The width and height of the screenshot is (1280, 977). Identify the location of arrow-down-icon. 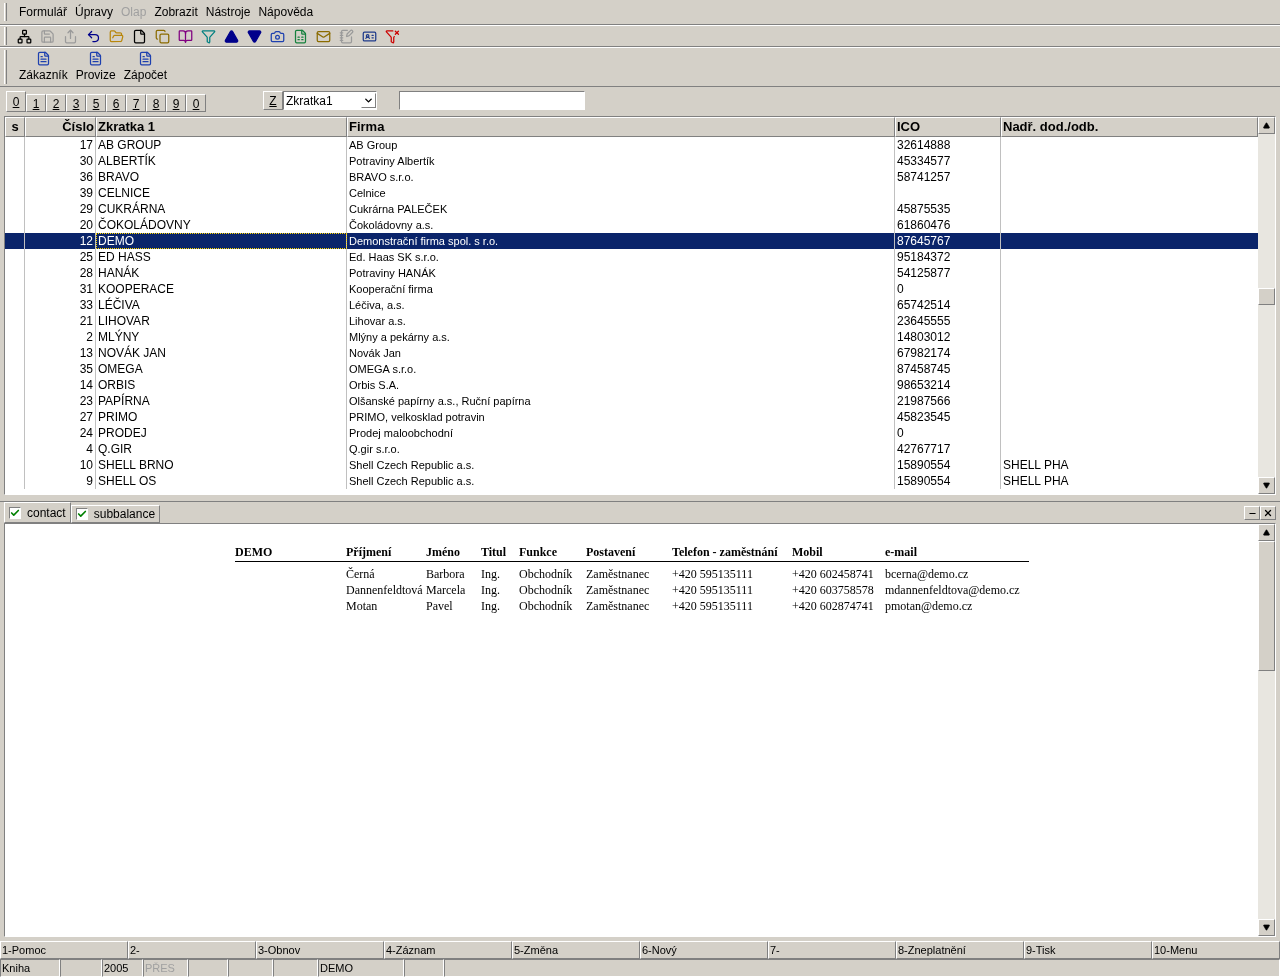
(254, 36).